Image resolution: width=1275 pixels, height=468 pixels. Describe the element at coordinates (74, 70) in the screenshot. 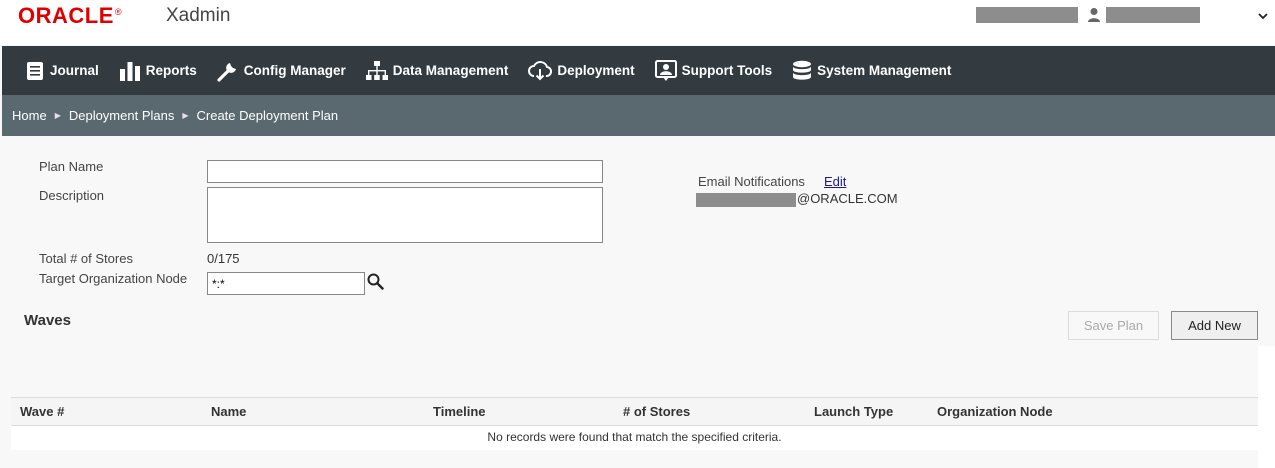

I see `nav-label-journal: Journal` at that location.